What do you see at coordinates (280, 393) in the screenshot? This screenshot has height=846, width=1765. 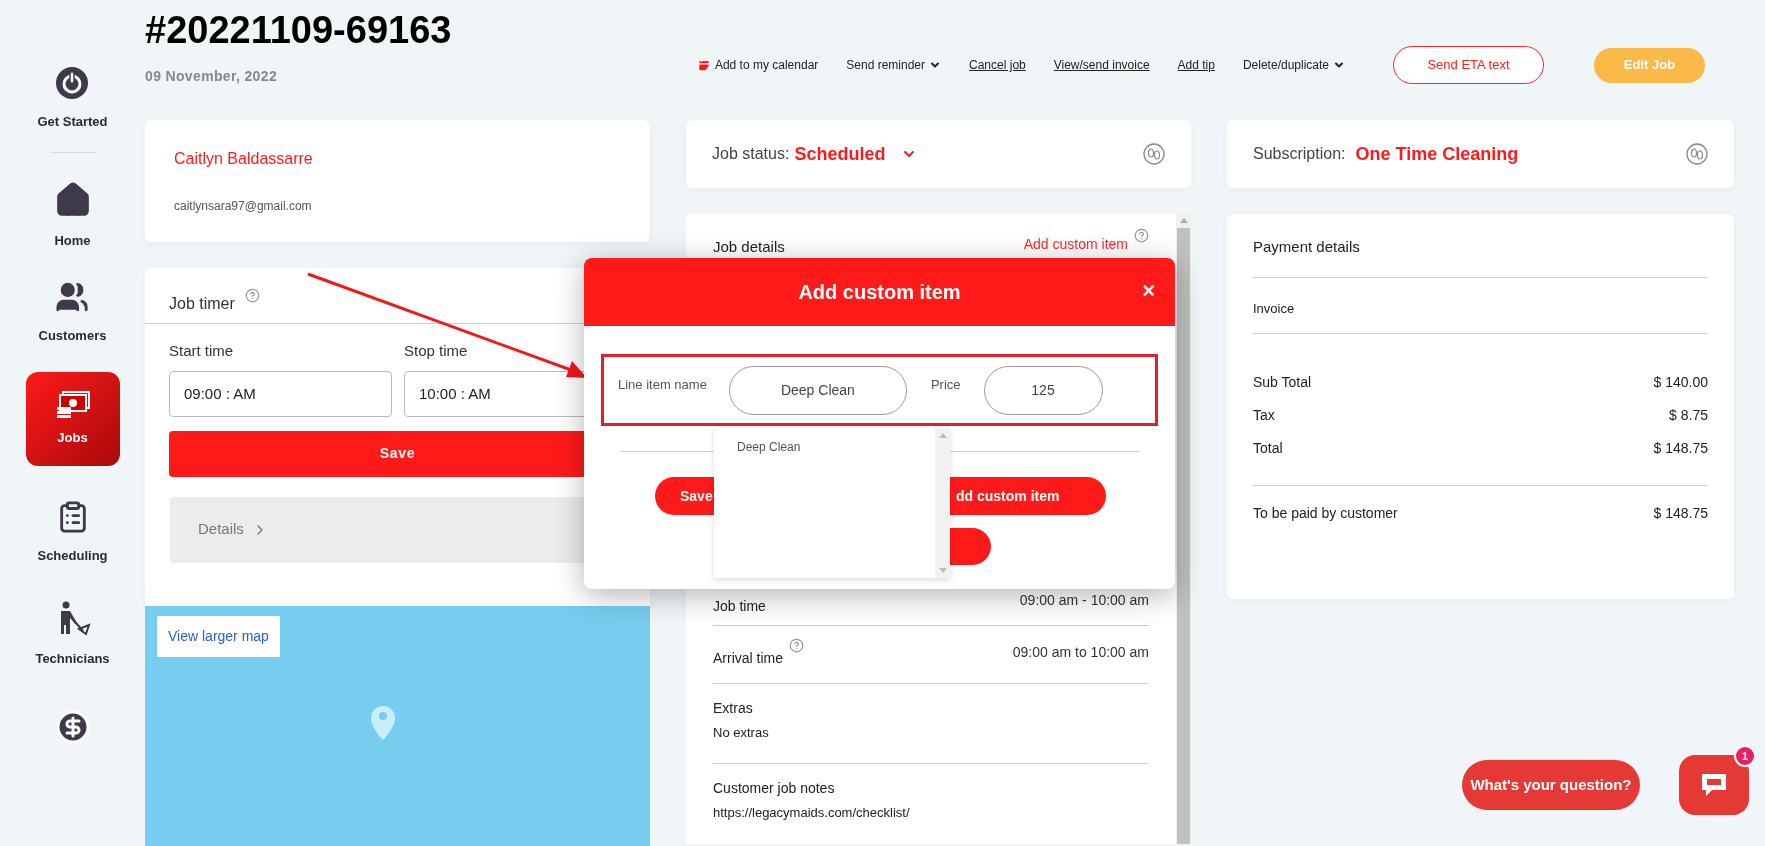 I see `start-time-field: 09:00 : AM` at bounding box center [280, 393].